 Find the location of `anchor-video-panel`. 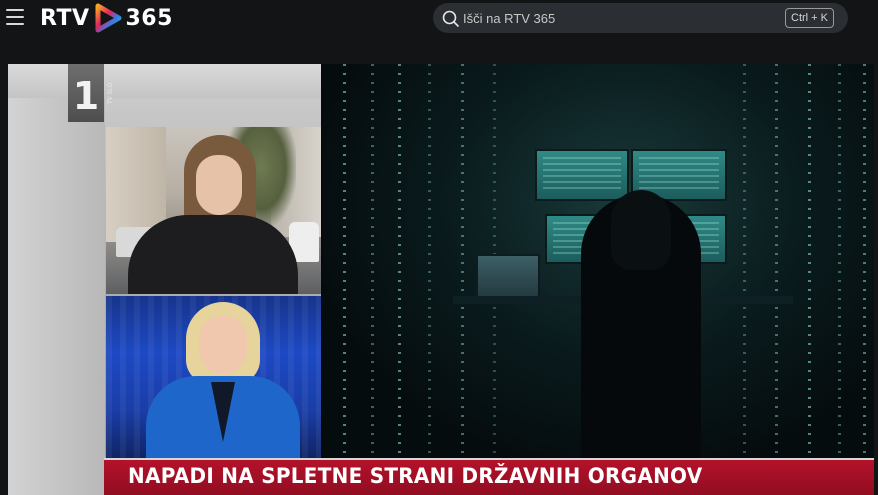

anchor-video-panel is located at coordinates (213, 377).